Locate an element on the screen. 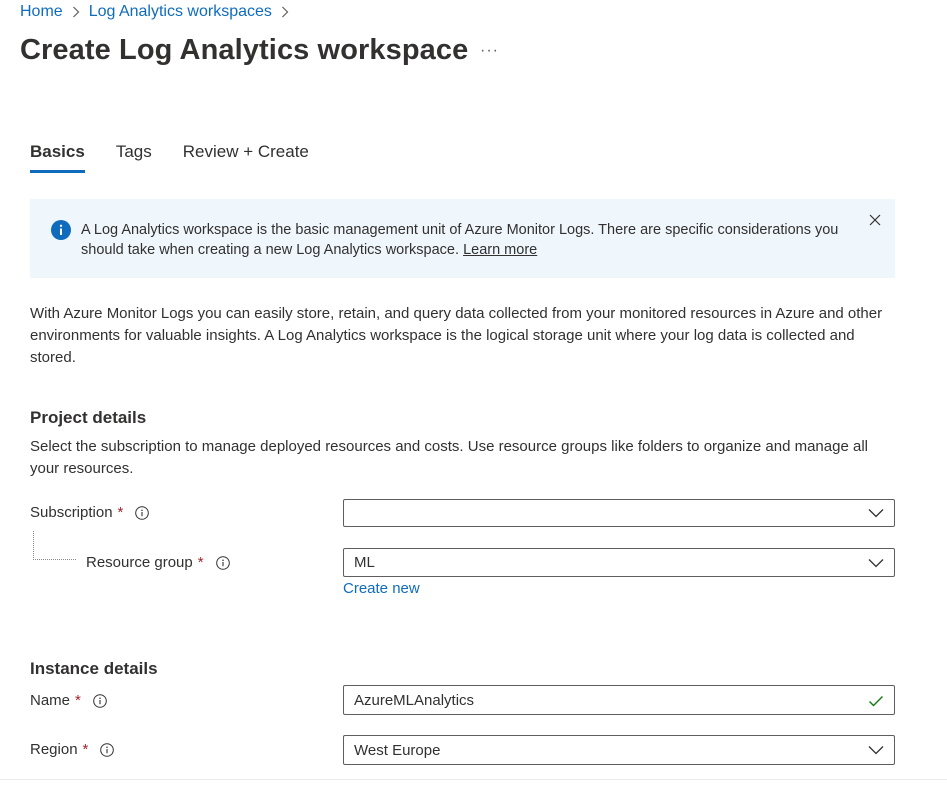 The image size is (947, 788). tab-tags: Tags is located at coordinates (134, 157).